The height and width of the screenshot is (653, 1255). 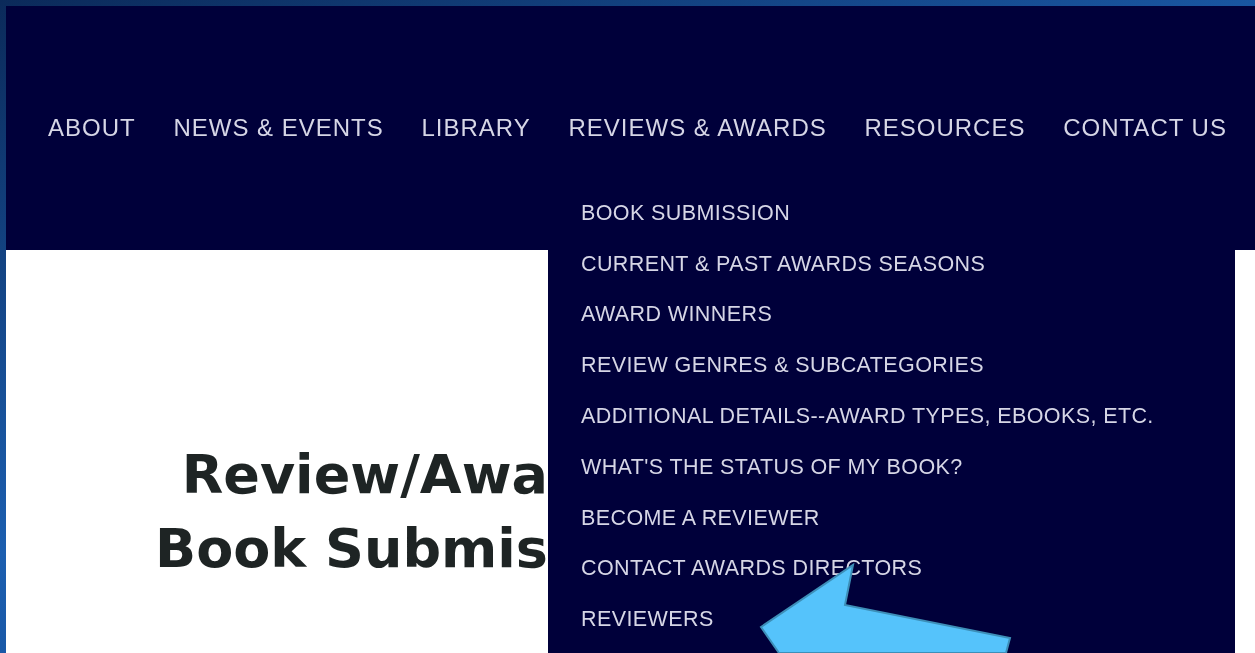 I want to click on dropdown-item: REVIEWERS, so click(x=647, y=620).